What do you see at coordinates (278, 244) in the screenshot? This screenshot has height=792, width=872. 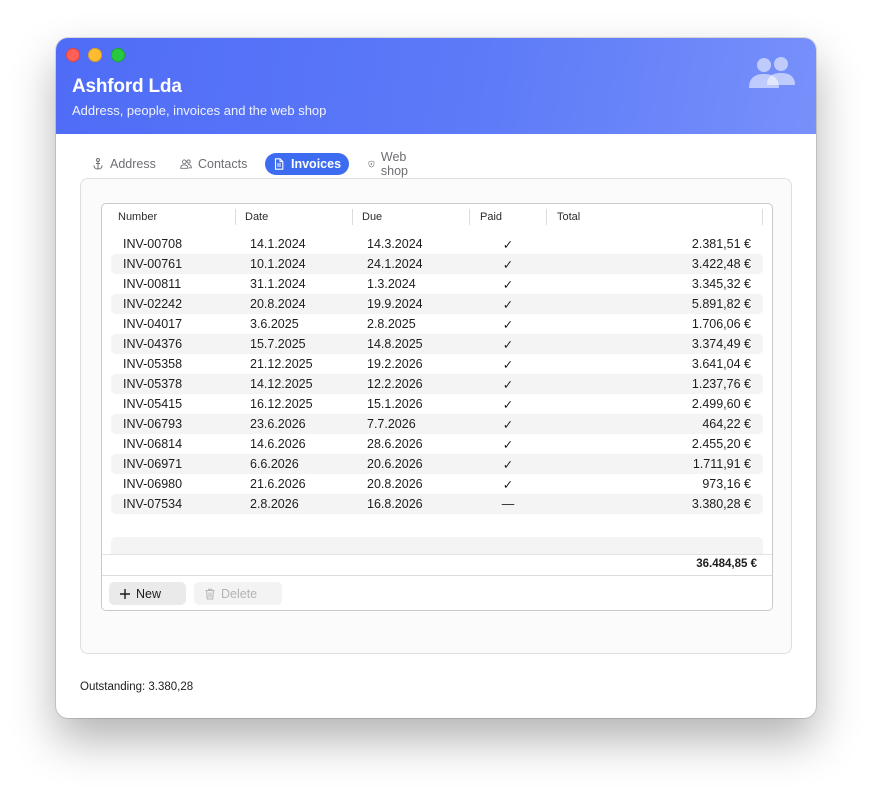 I see `invoice-date: 14.1.2024` at bounding box center [278, 244].